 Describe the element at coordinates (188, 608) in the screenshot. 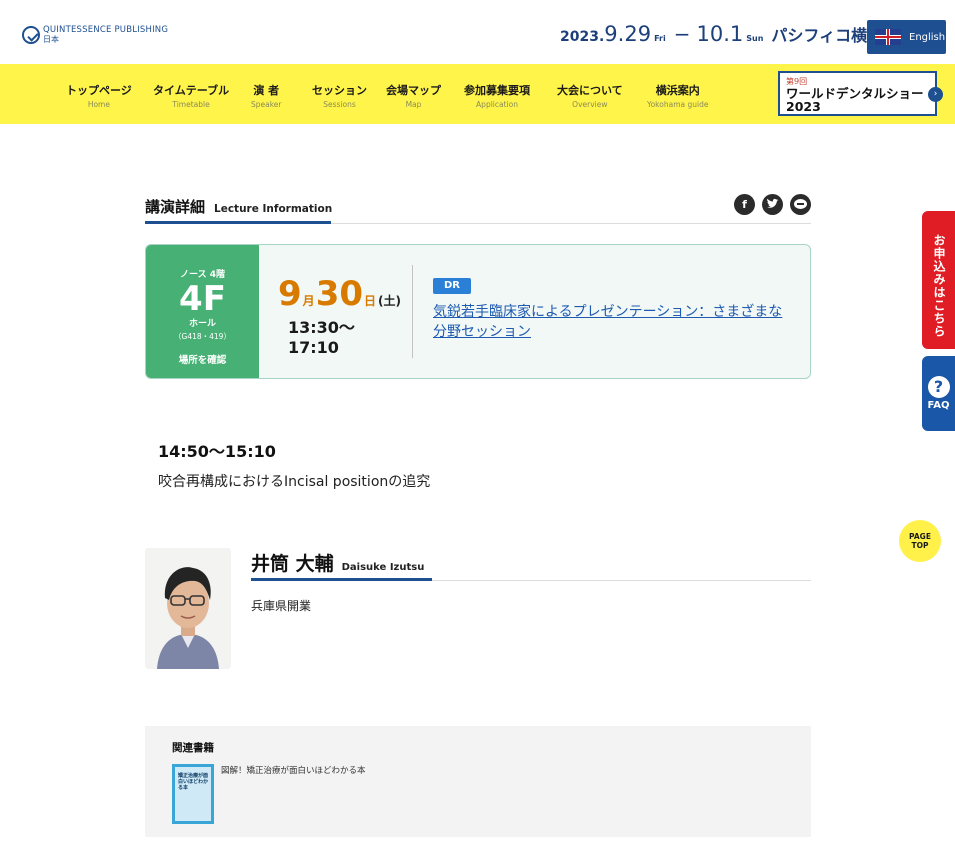

I see `speaker-photo` at that location.